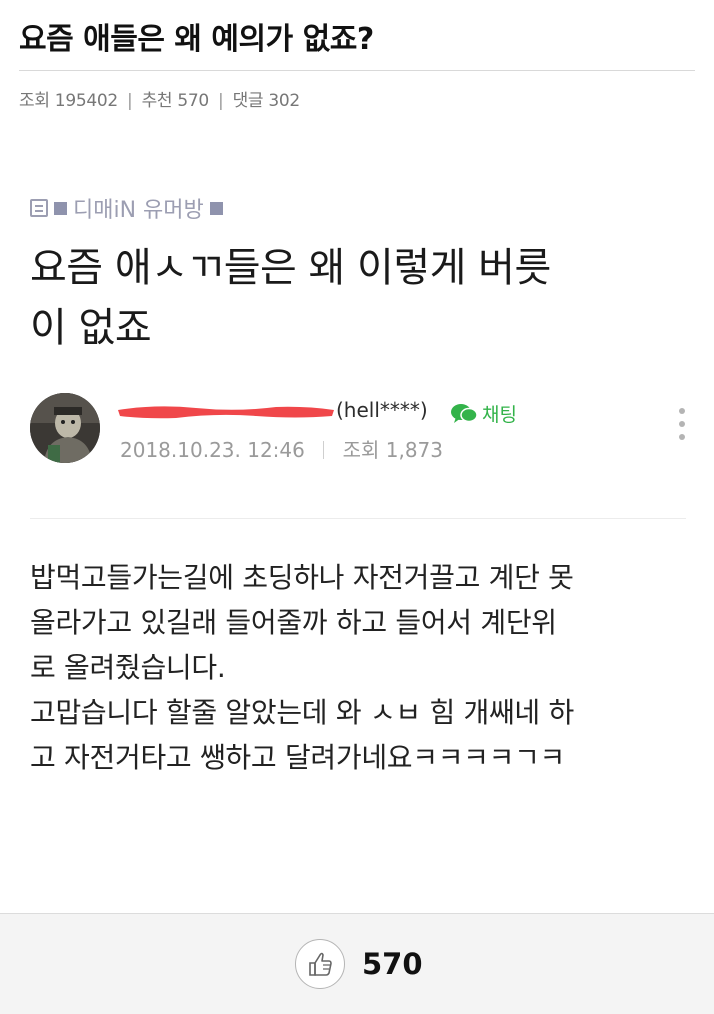  Describe the element at coordinates (393, 450) in the screenshot. I see `embedded-view-count: 조회 1,873` at that location.